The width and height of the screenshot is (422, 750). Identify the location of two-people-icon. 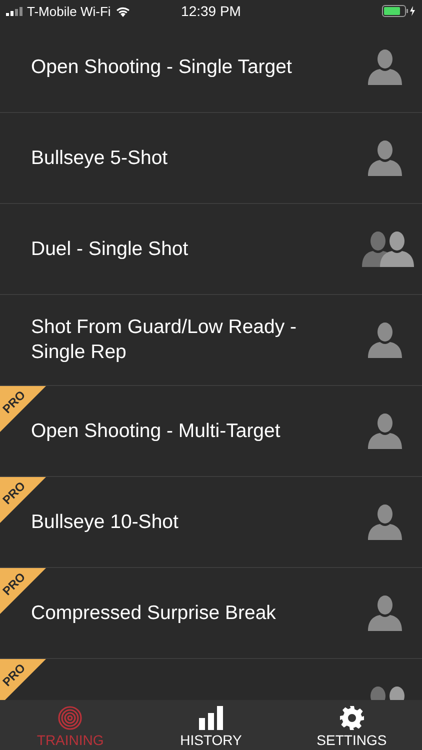
(388, 249).